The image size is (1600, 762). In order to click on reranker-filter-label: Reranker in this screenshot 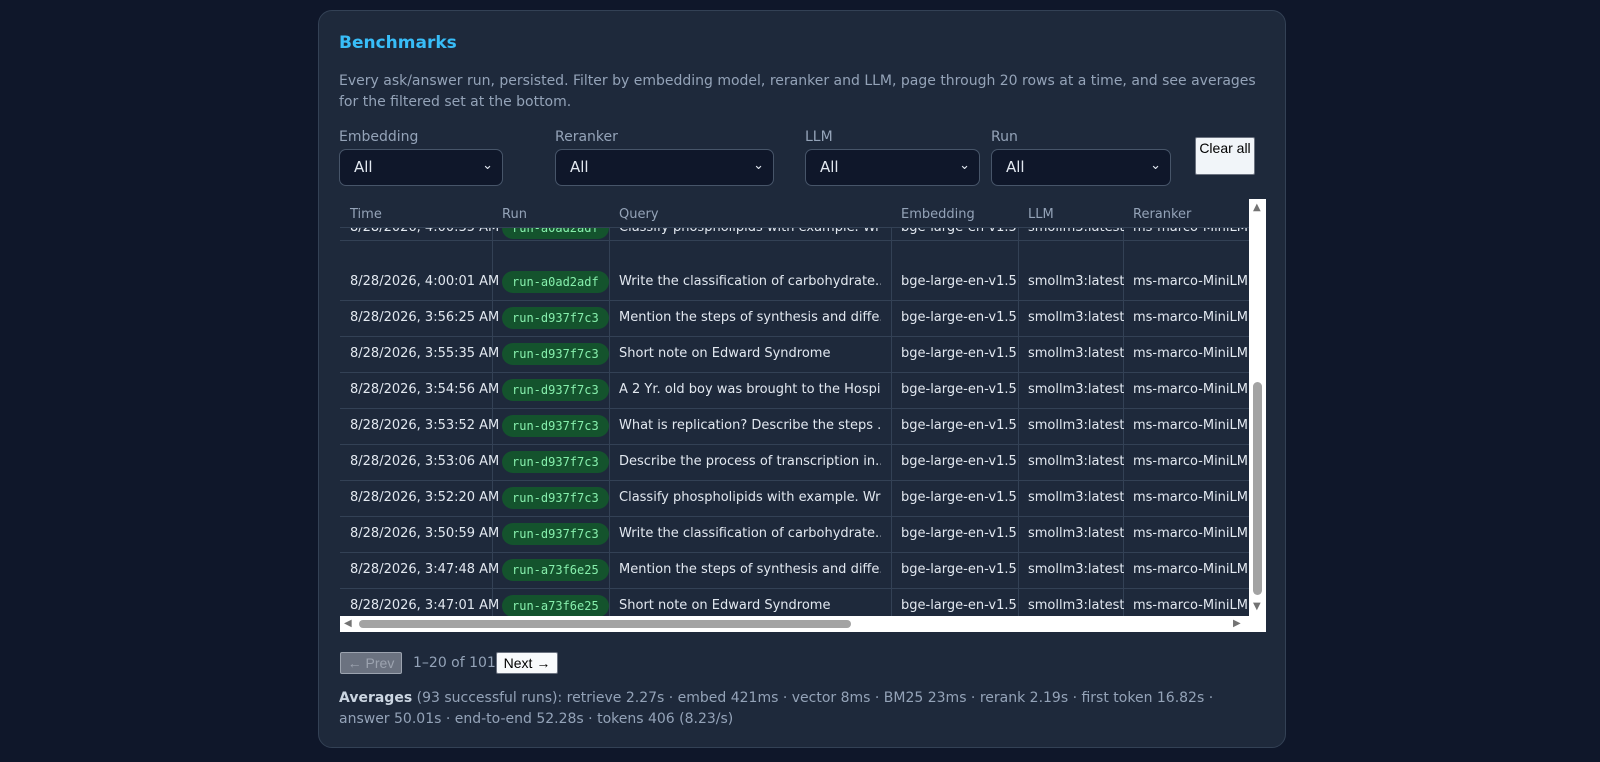, I will do `click(586, 137)`.